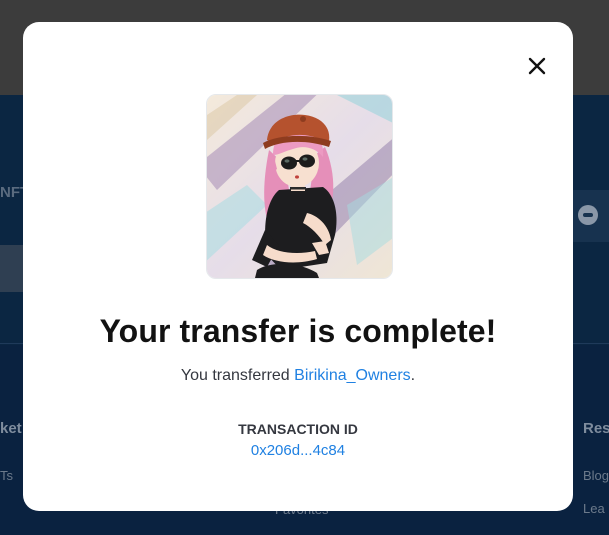 The height and width of the screenshot is (535, 609). Describe the element at coordinates (11, 428) in the screenshot. I see `footer-heading-marketplace: ket` at that location.